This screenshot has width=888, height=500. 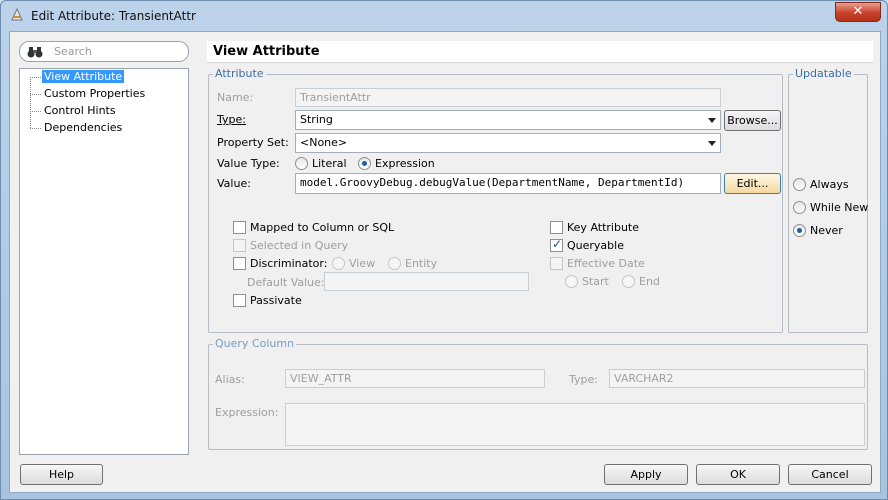 I want to click on value-type-label: Value Type:, so click(x=248, y=163).